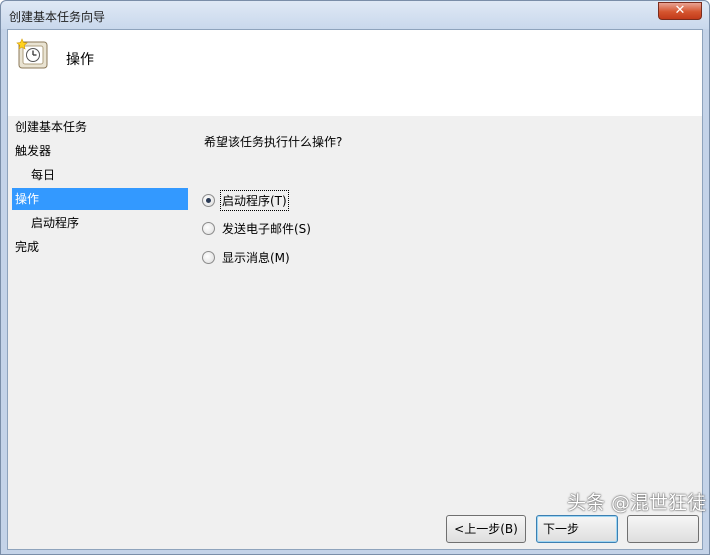  What do you see at coordinates (273, 142) in the screenshot?
I see `action-question: 希望该任务执行什么操作?` at bounding box center [273, 142].